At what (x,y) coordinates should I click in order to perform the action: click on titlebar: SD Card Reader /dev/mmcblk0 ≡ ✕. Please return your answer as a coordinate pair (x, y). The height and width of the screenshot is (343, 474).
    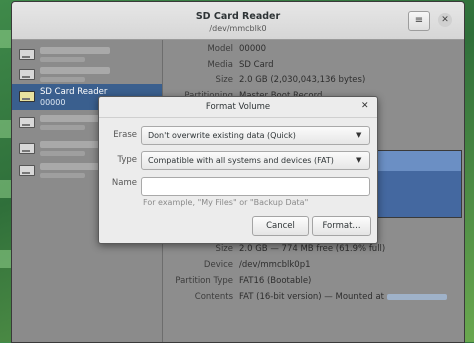
    Looking at the image, I should click on (238, 21).